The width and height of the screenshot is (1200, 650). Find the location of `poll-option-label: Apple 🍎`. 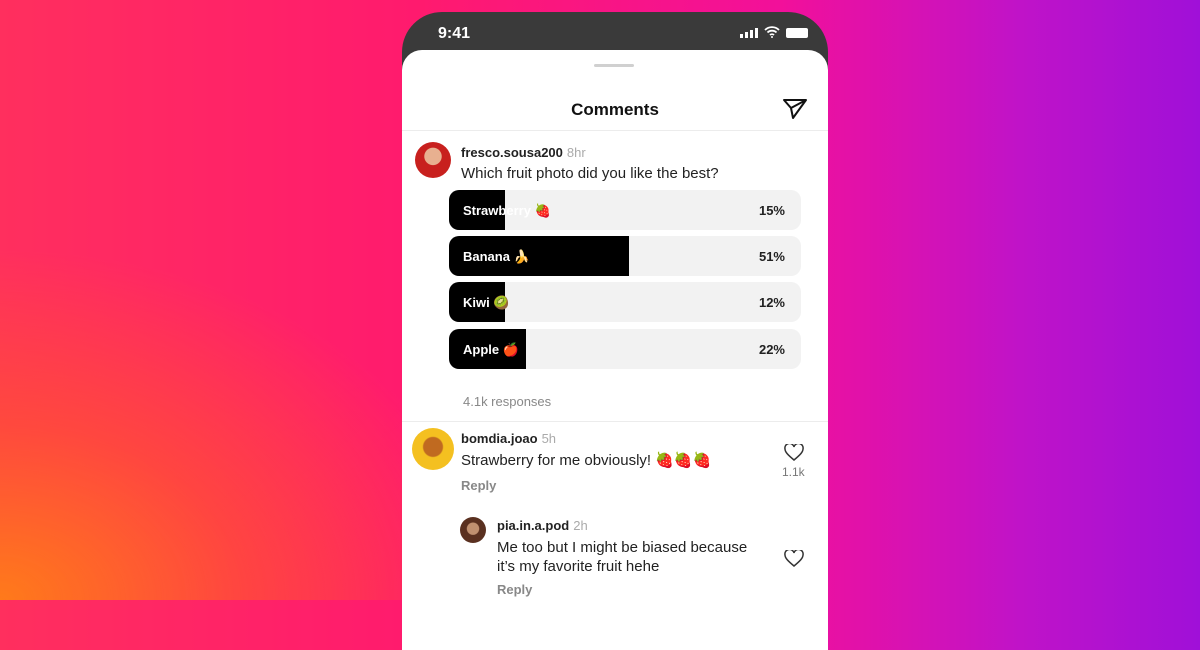

poll-option-label: Apple 🍎 is located at coordinates (491, 349).